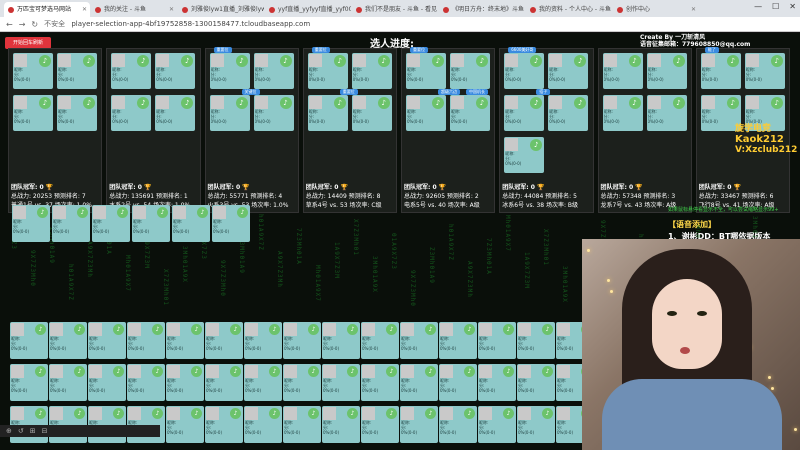  I want to click on close-icon: ✕, so click(792, 6).